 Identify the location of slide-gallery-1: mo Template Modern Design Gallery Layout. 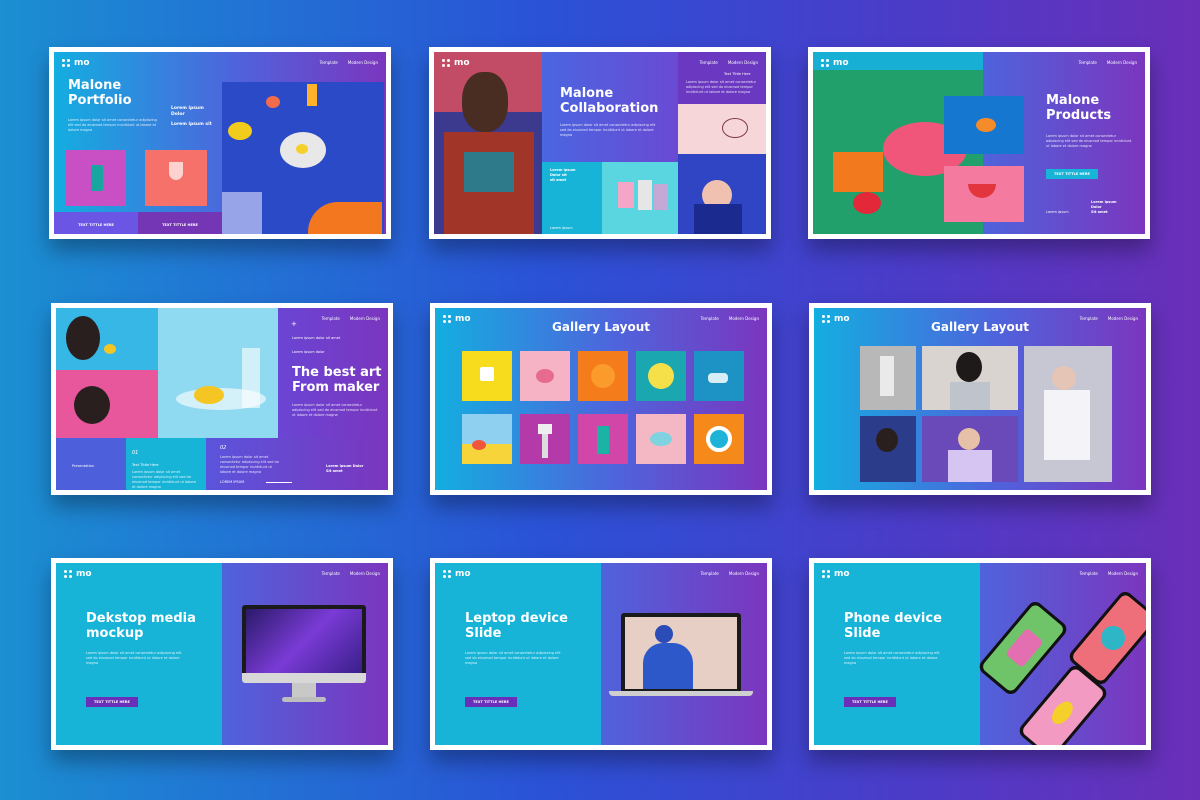
(601, 399).